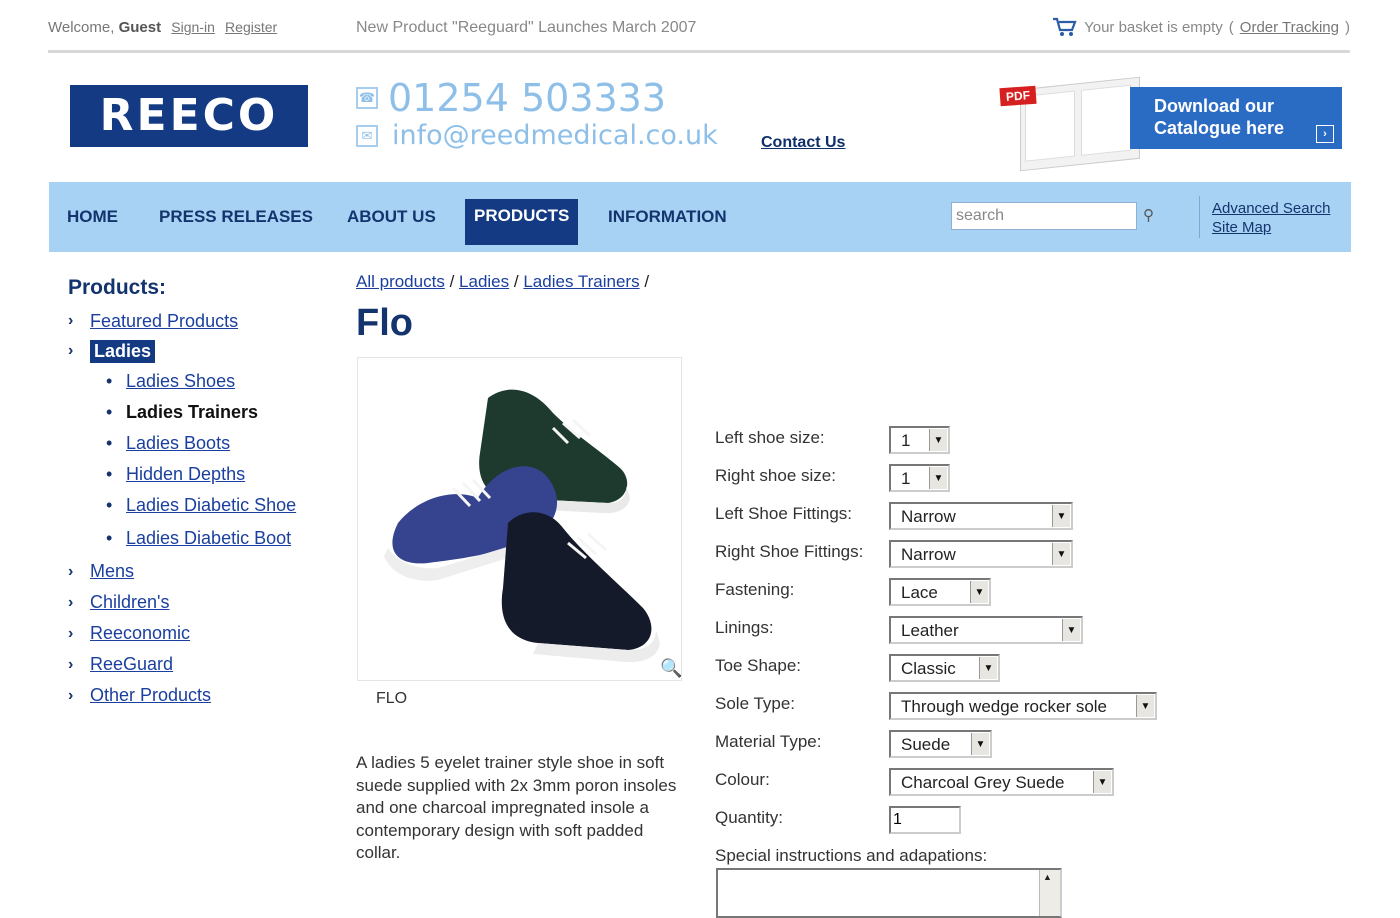  I want to click on linings-select: Leather ▼, so click(986, 630).